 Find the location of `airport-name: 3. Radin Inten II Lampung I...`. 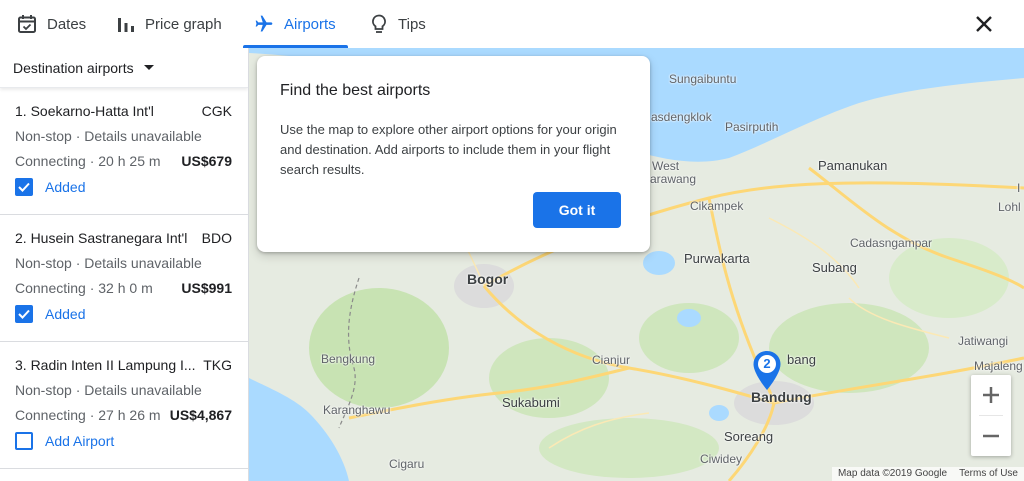

airport-name: 3. Radin Inten II Lampung I... is located at coordinates (105, 365).